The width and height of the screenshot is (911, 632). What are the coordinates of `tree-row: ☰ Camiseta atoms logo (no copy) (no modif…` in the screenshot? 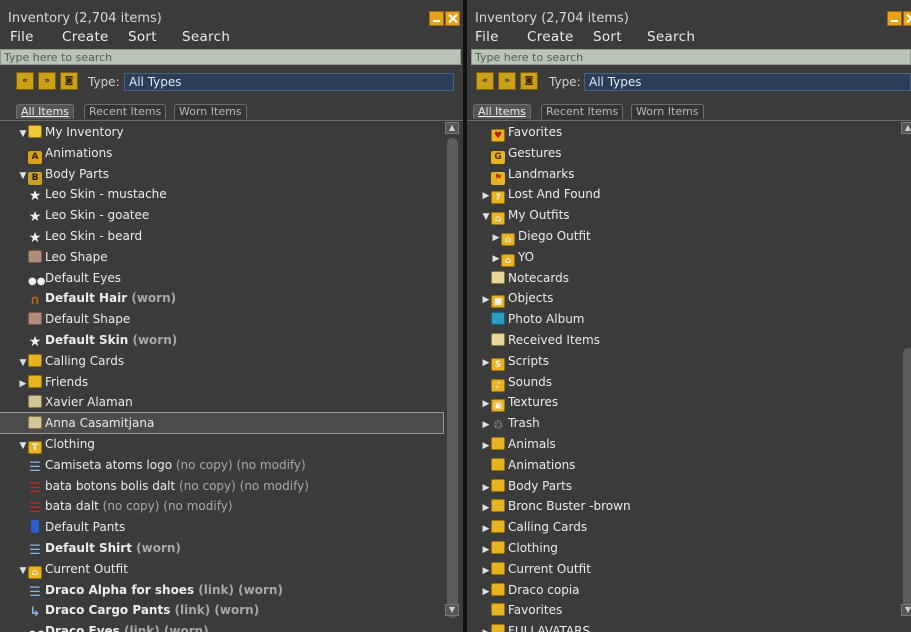 It's located at (221, 465).